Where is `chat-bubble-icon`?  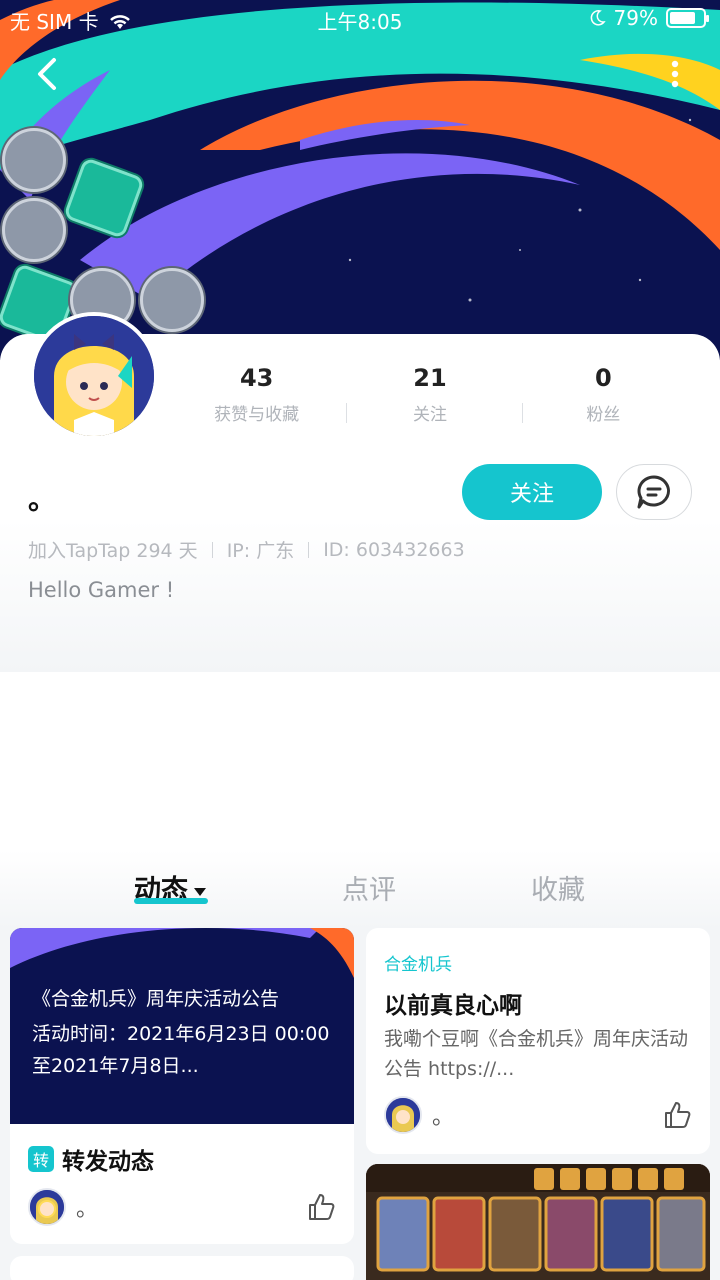 chat-bubble-icon is located at coordinates (653, 492).